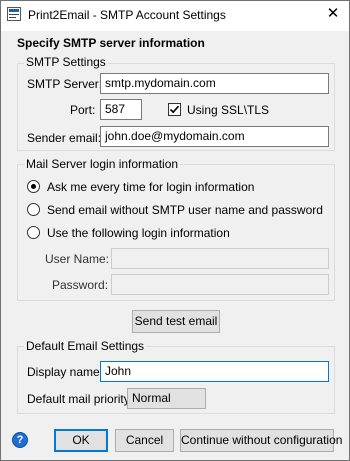  What do you see at coordinates (33, 209) in the screenshot?
I see `radio-no-credentials` at bounding box center [33, 209].